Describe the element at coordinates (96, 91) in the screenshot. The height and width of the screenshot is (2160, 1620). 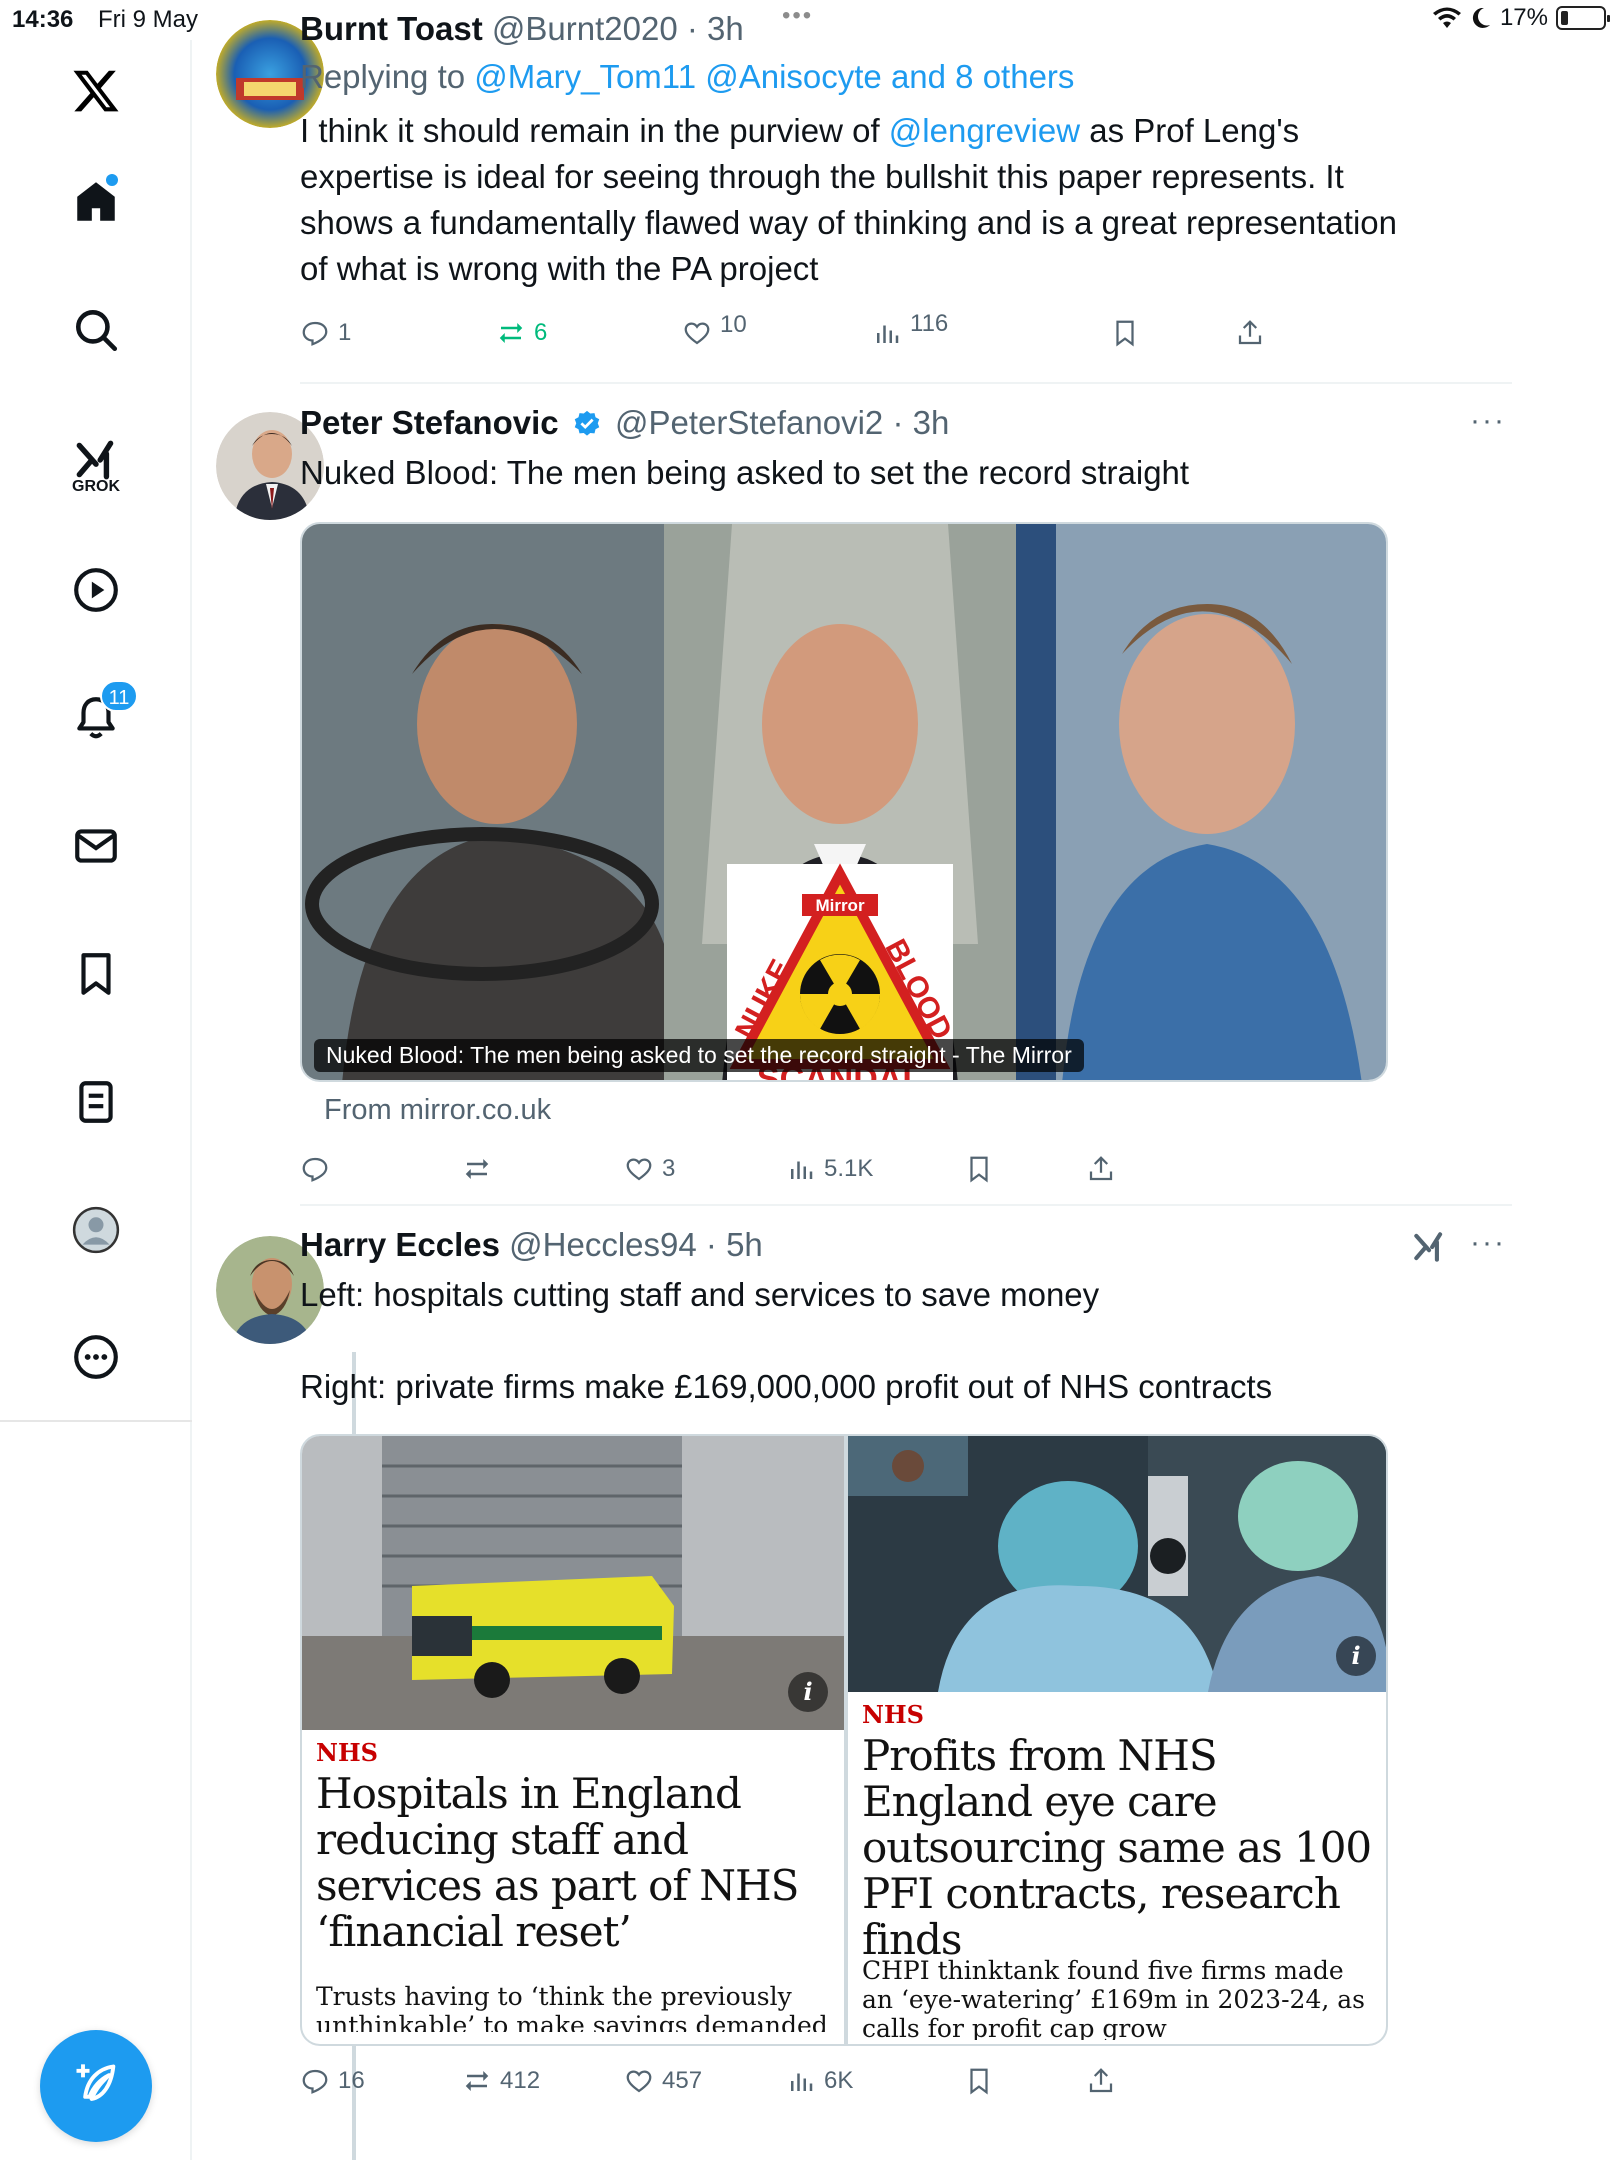
I see `x-logo-icon` at that location.